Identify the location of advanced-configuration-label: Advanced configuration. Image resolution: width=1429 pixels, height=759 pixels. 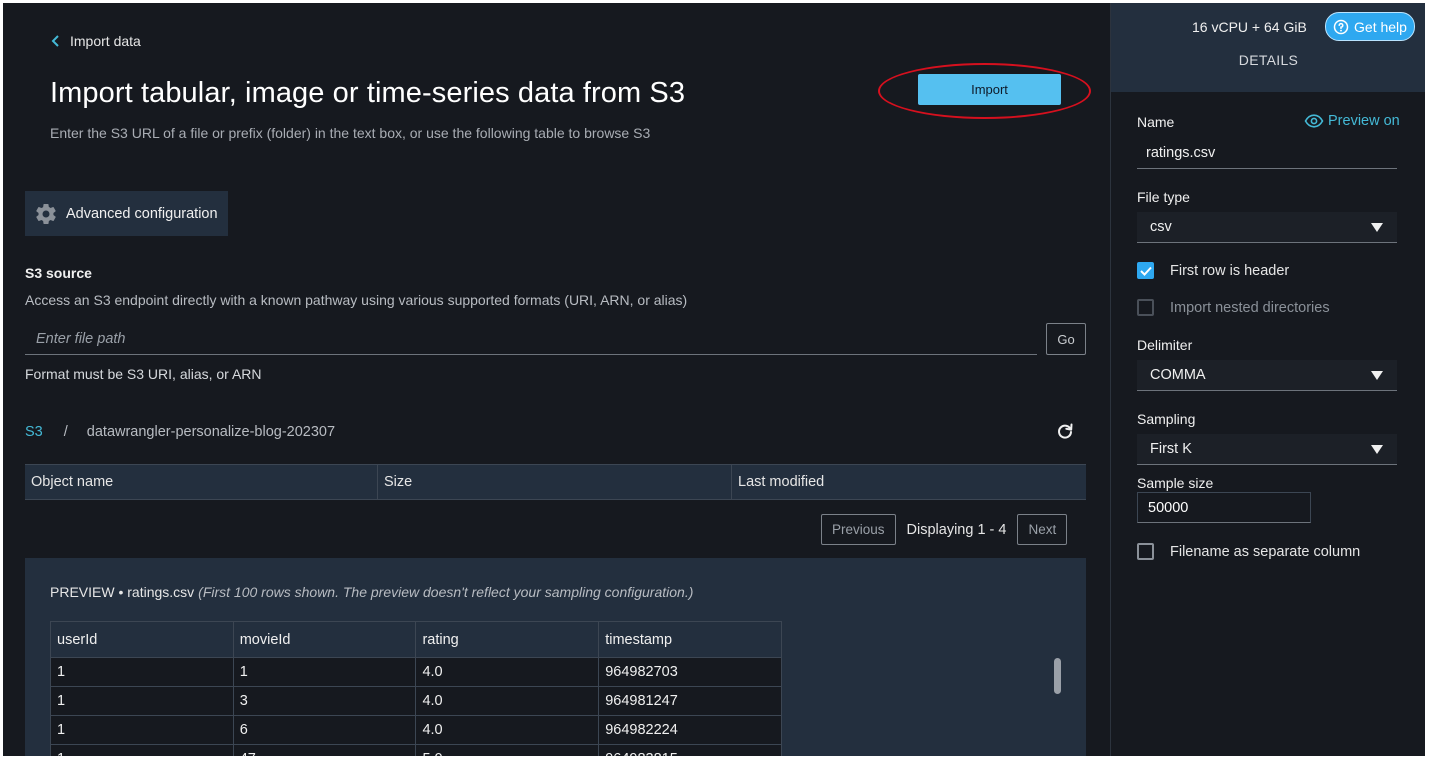
(142, 213).